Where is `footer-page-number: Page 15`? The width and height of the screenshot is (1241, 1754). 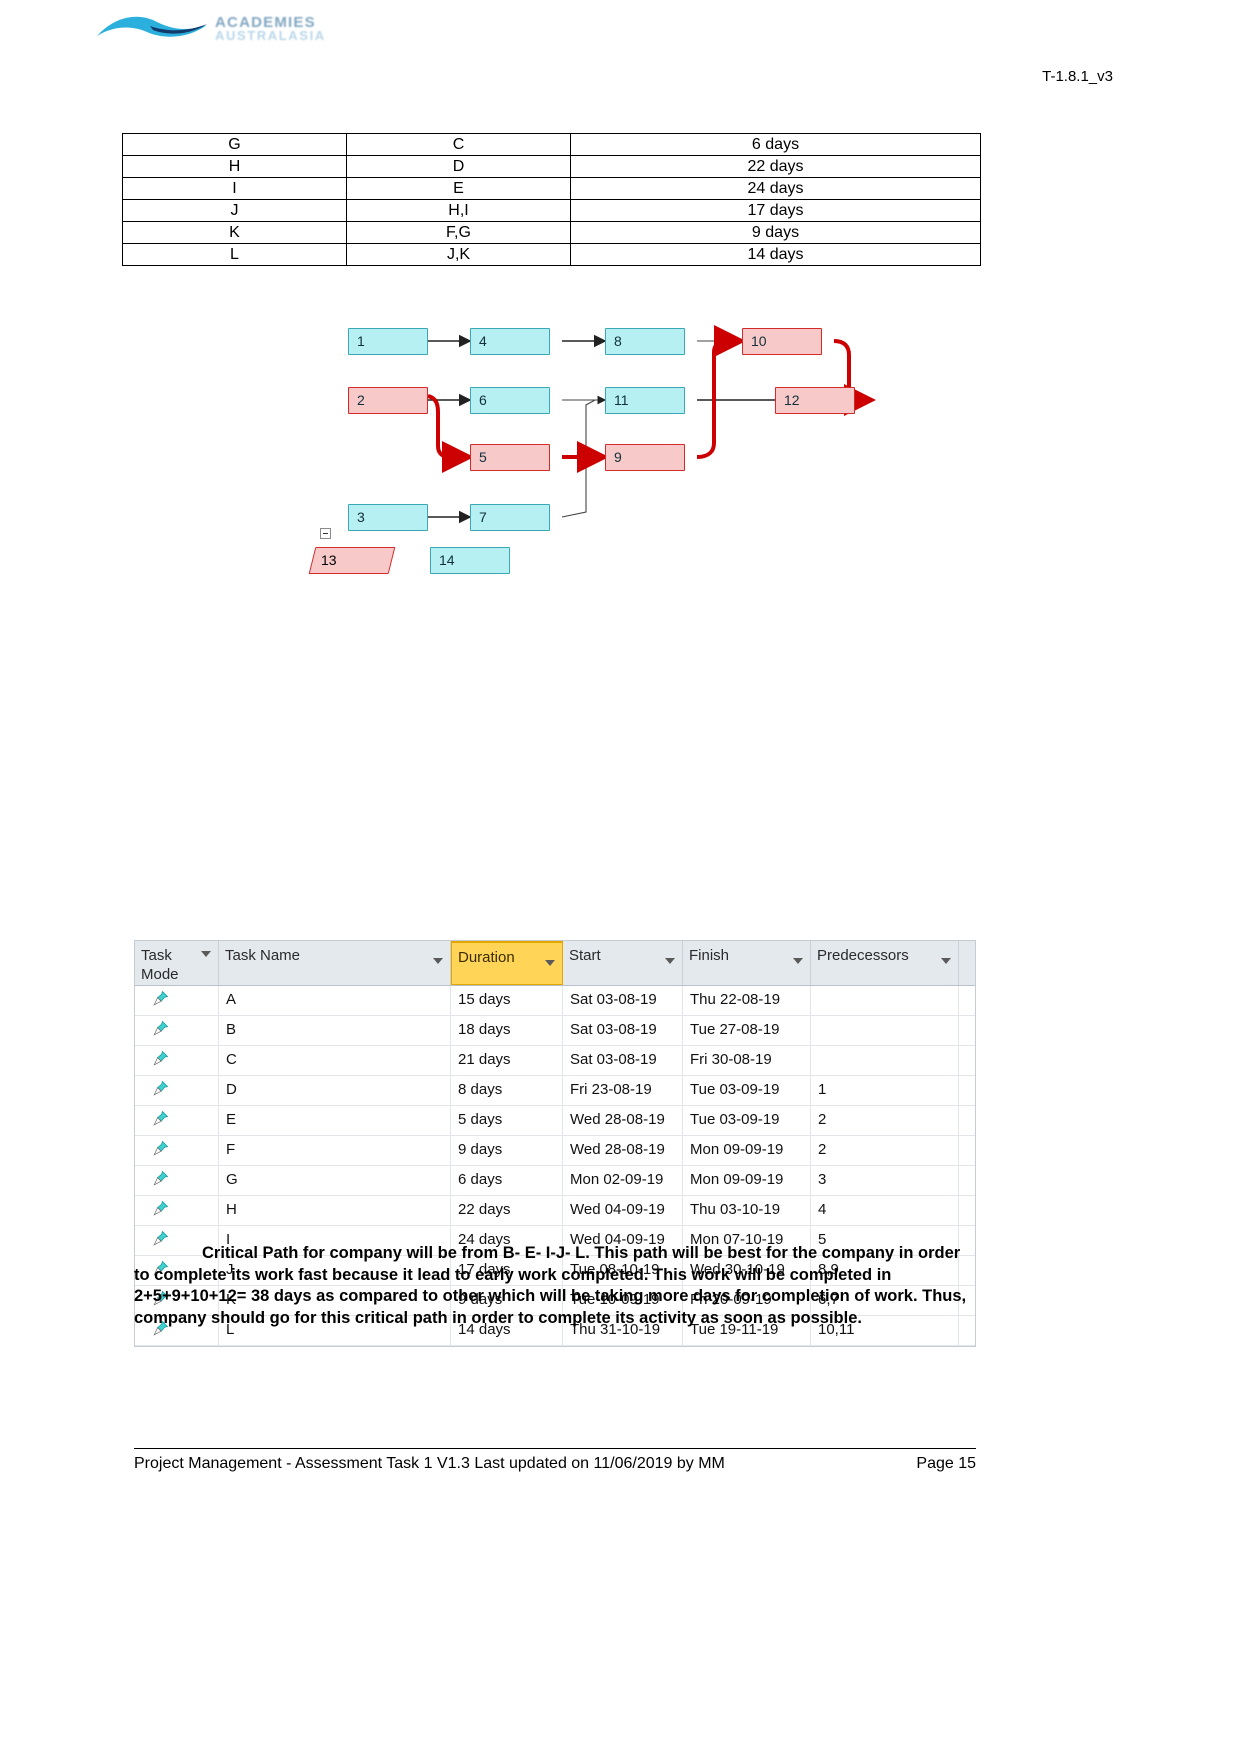
footer-page-number: Page 15 is located at coordinates (946, 1463).